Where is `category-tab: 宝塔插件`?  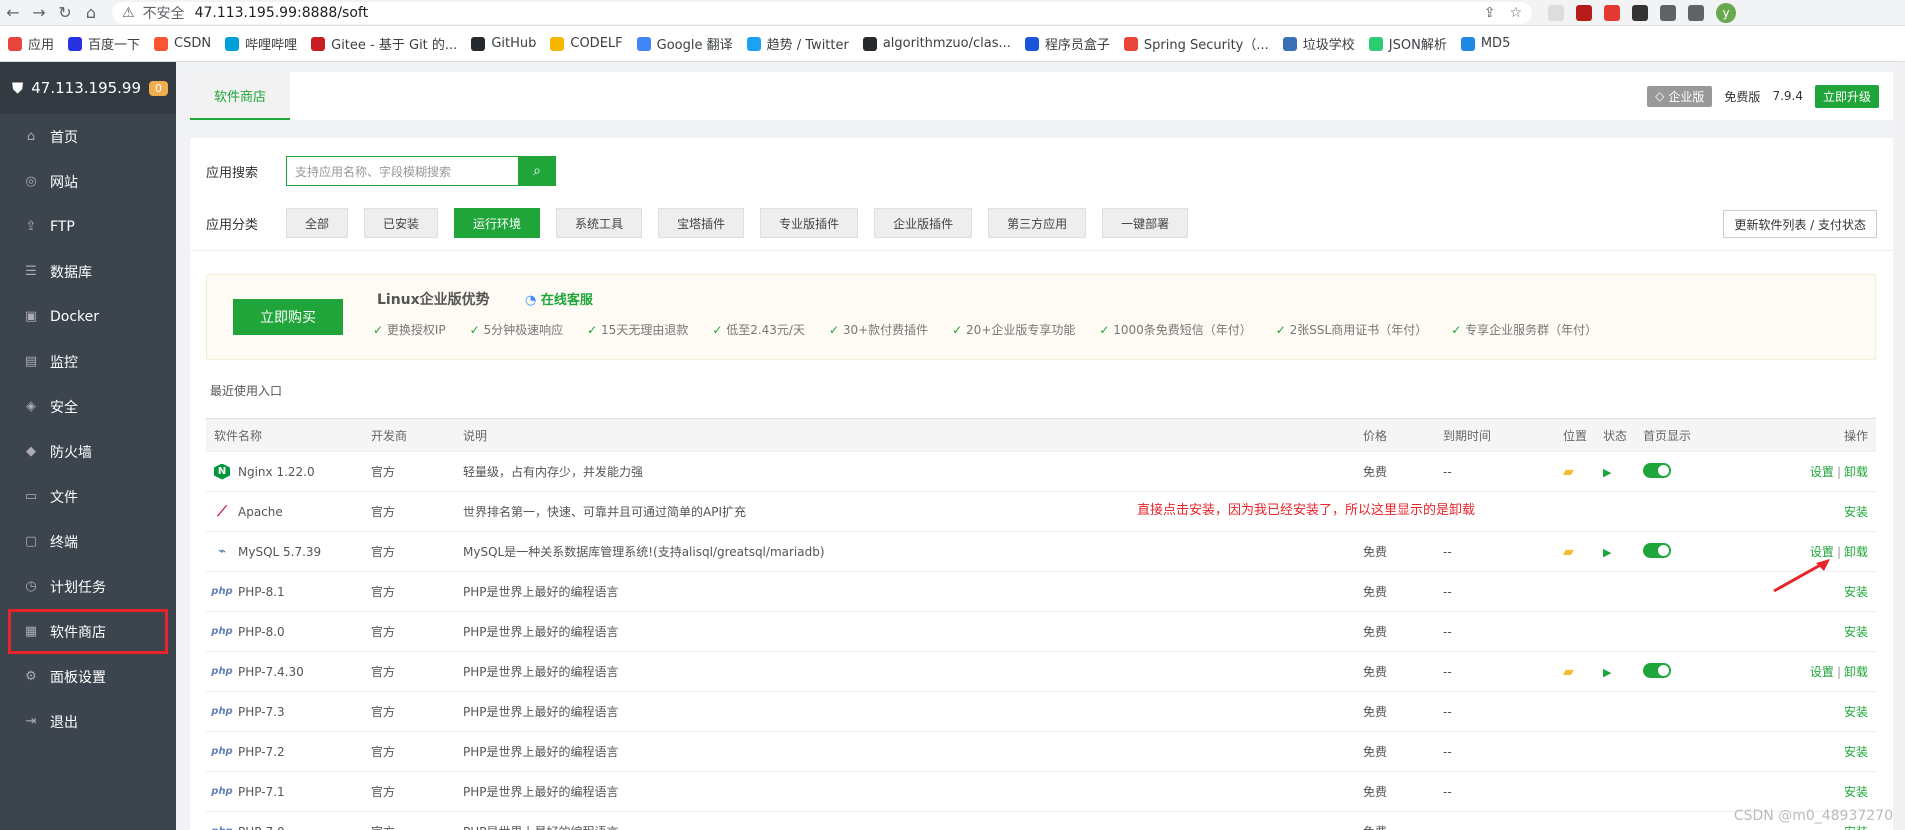
category-tab: 宝塔插件 is located at coordinates (701, 223).